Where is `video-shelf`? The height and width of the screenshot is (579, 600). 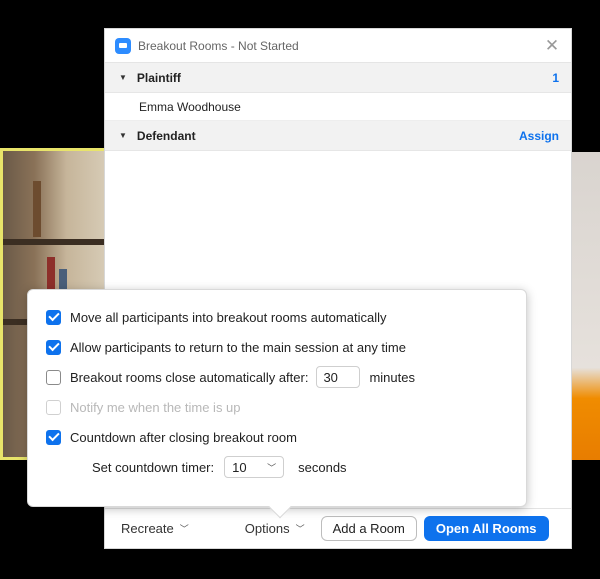 video-shelf is located at coordinates (56, 242).